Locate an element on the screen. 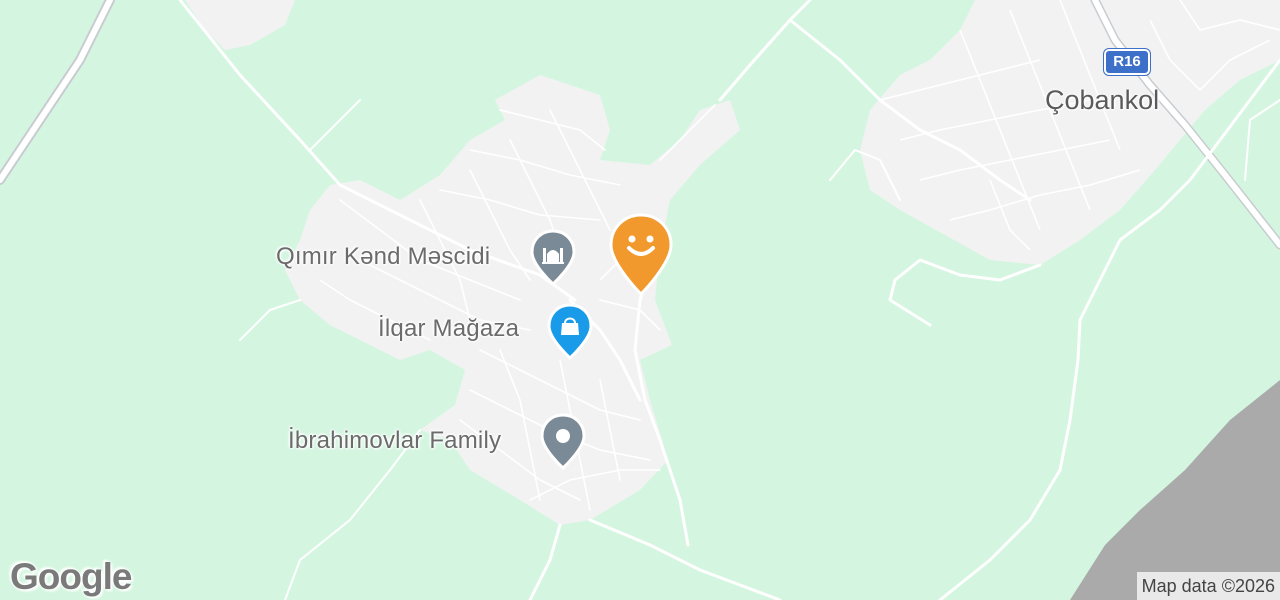 The image size is (1280, 600). place-label-family: İbrahimovlar Family is located at coordinates (394, 441).